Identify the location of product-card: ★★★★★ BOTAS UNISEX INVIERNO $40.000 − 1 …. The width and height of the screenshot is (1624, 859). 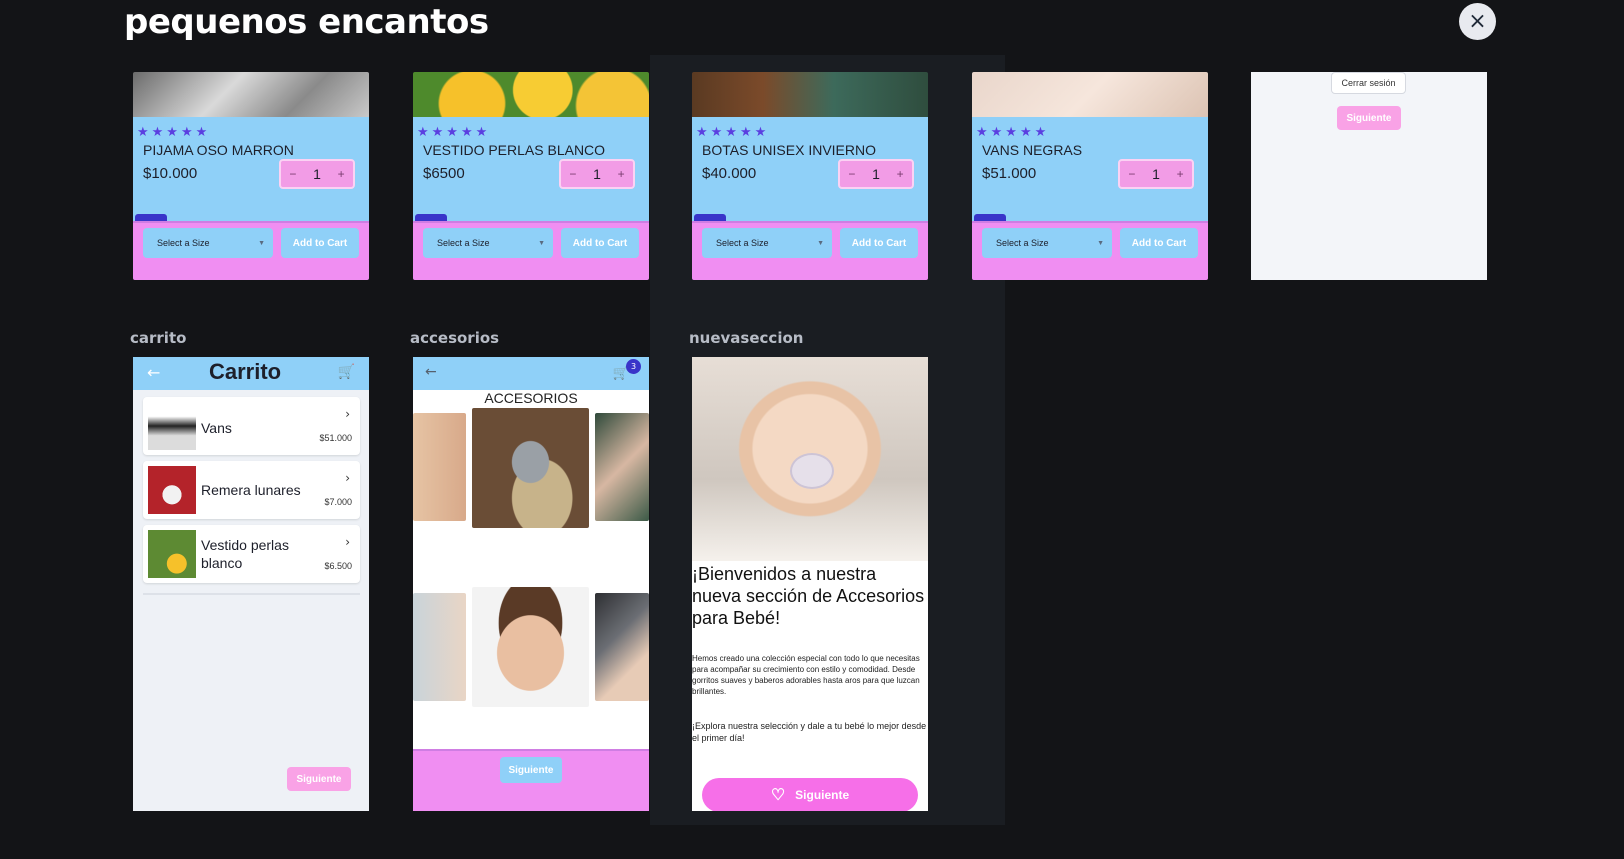
(810, 176).